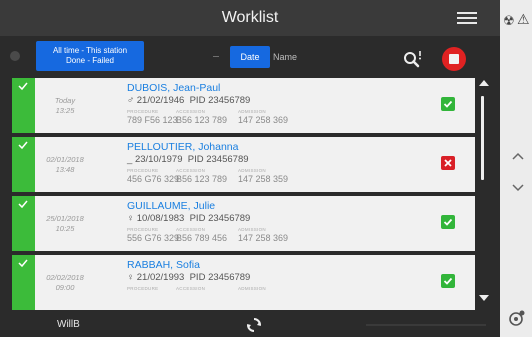  I want to click on patient-dob: 21/02/1946, so click(160, 100).